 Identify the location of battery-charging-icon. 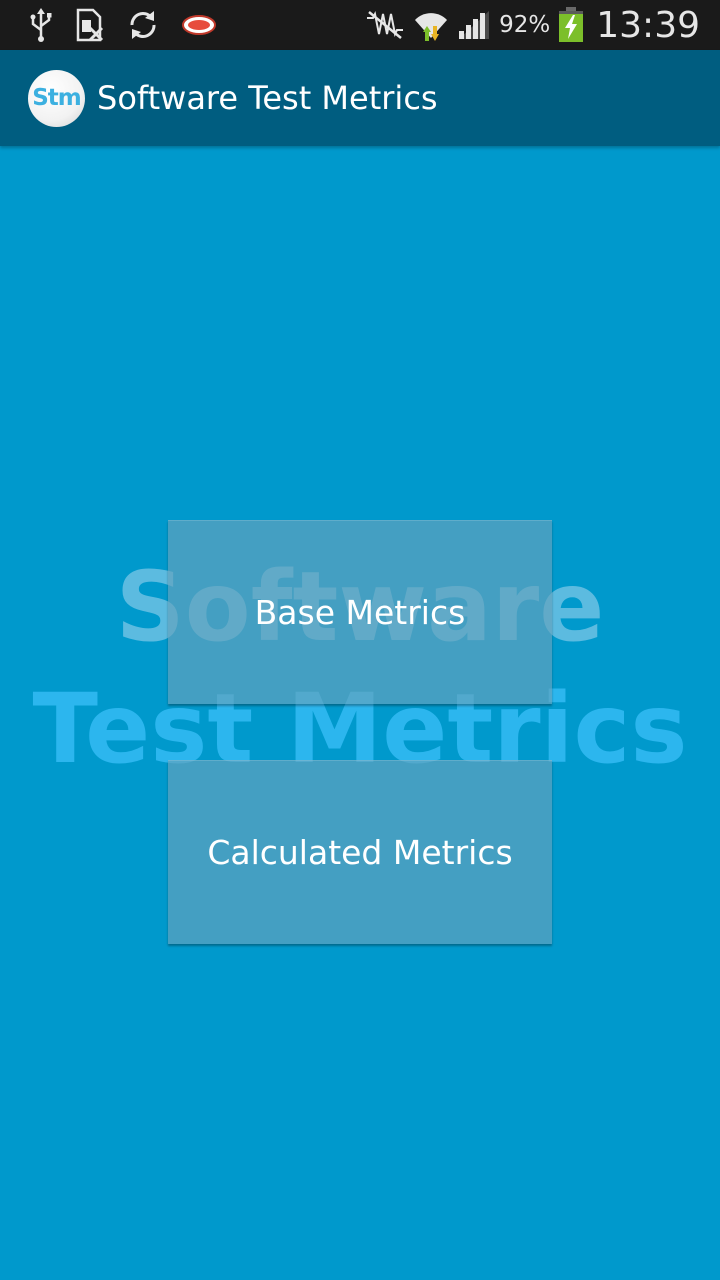
(571, 25).